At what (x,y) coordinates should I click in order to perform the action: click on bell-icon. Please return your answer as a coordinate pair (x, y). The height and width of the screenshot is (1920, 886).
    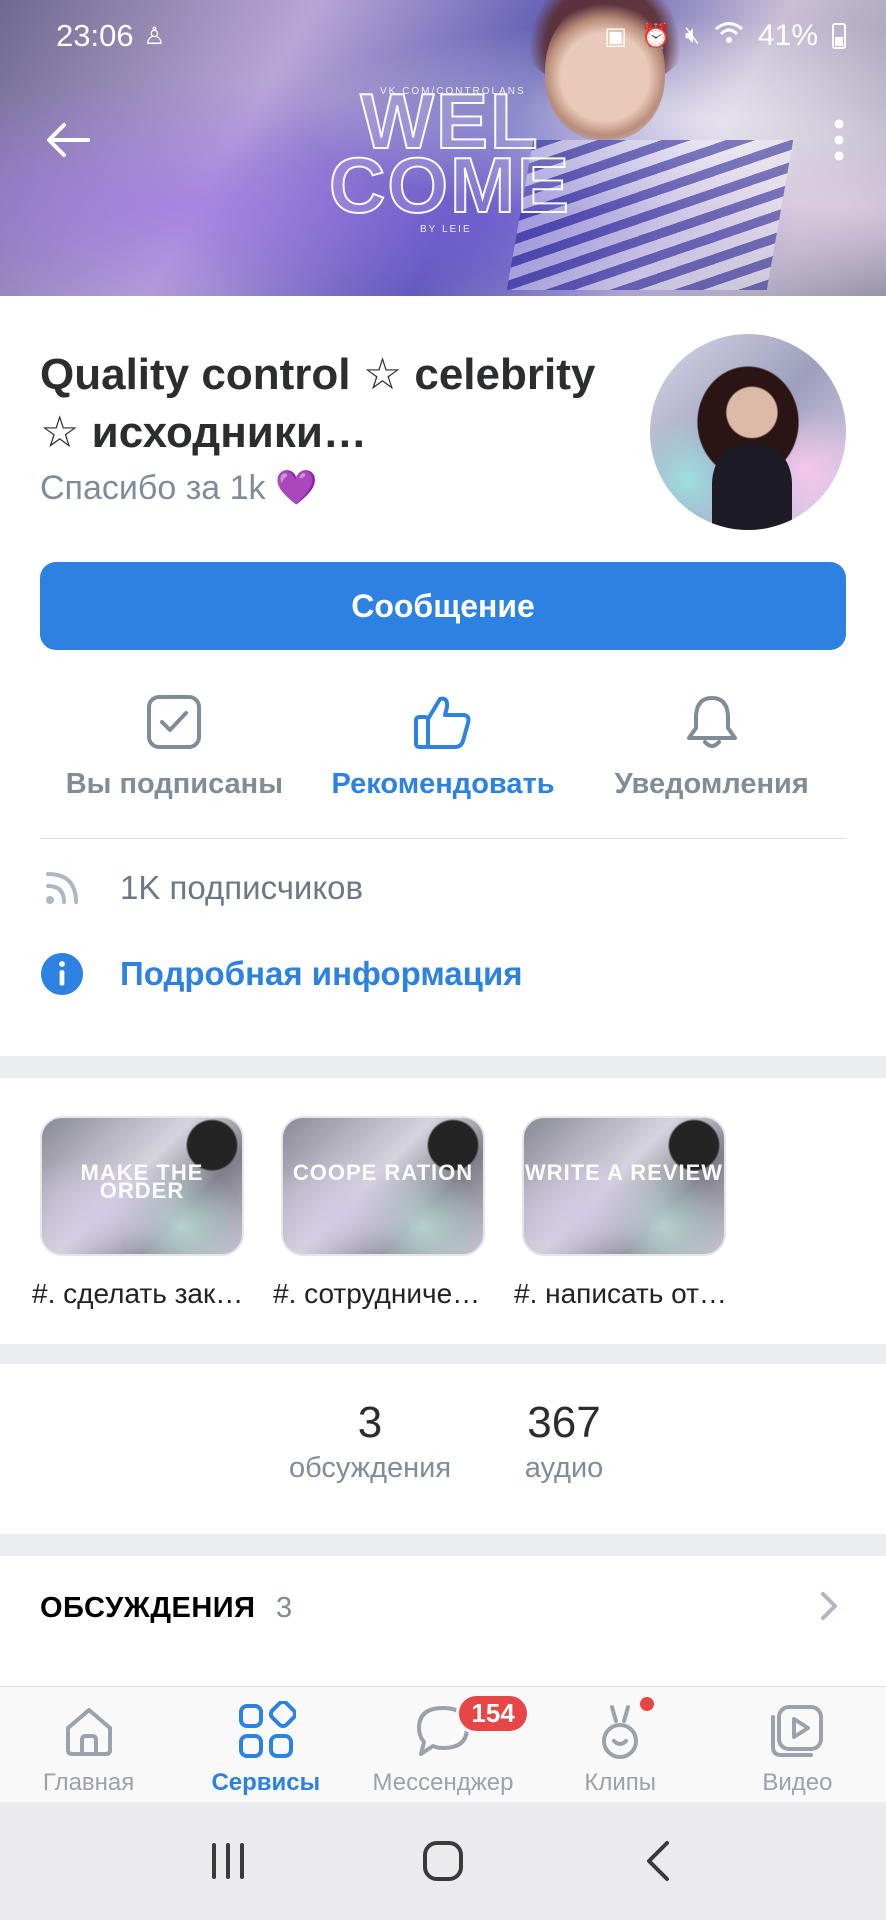
    Looking at the image, I should click on (712, 722).